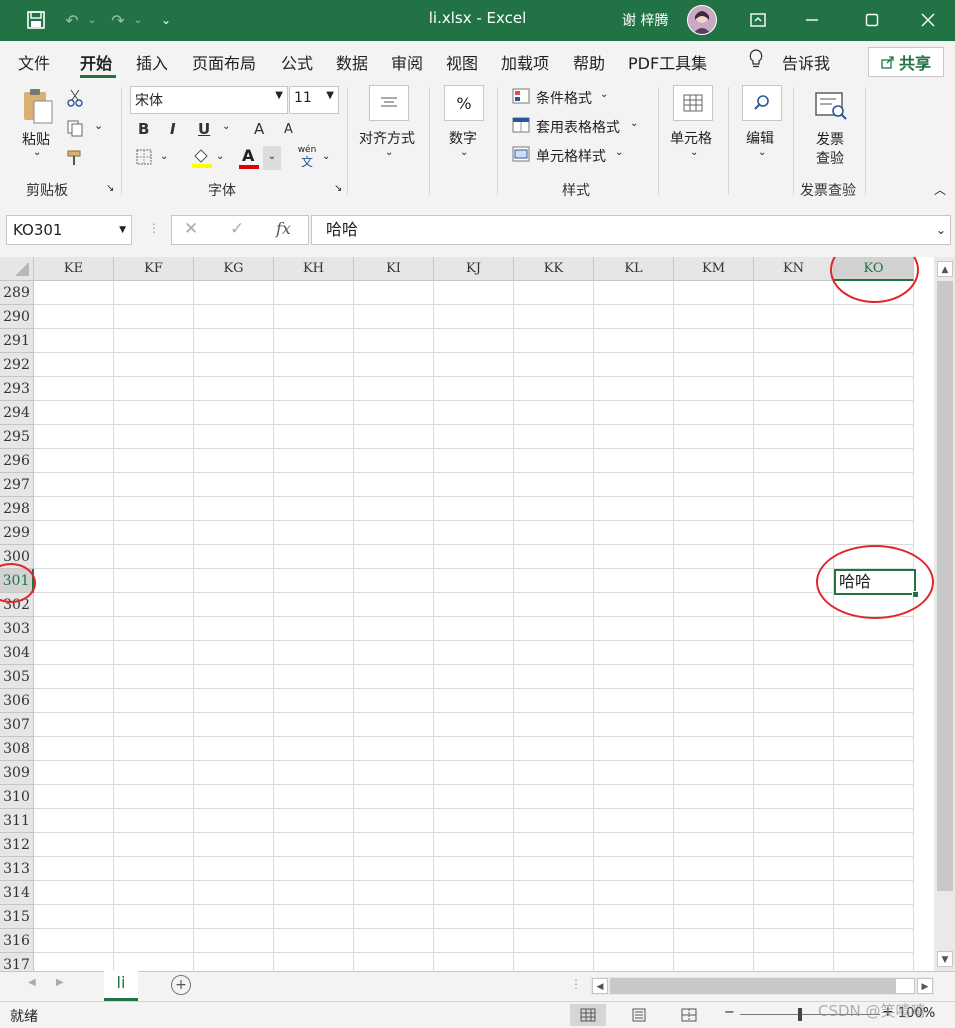  What do you see at coordinates (237, 229) in the screenshot?
I see `enter-icon: ✓` at bounding box center [237, 229].